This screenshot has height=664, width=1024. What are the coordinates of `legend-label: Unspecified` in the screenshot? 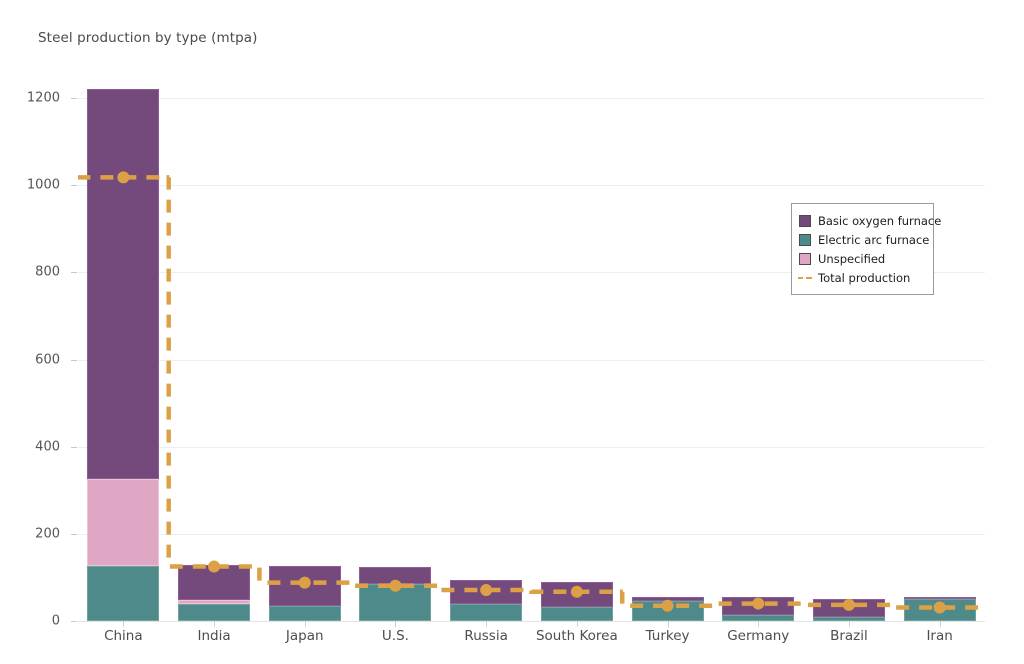 It's located at (852, 258).